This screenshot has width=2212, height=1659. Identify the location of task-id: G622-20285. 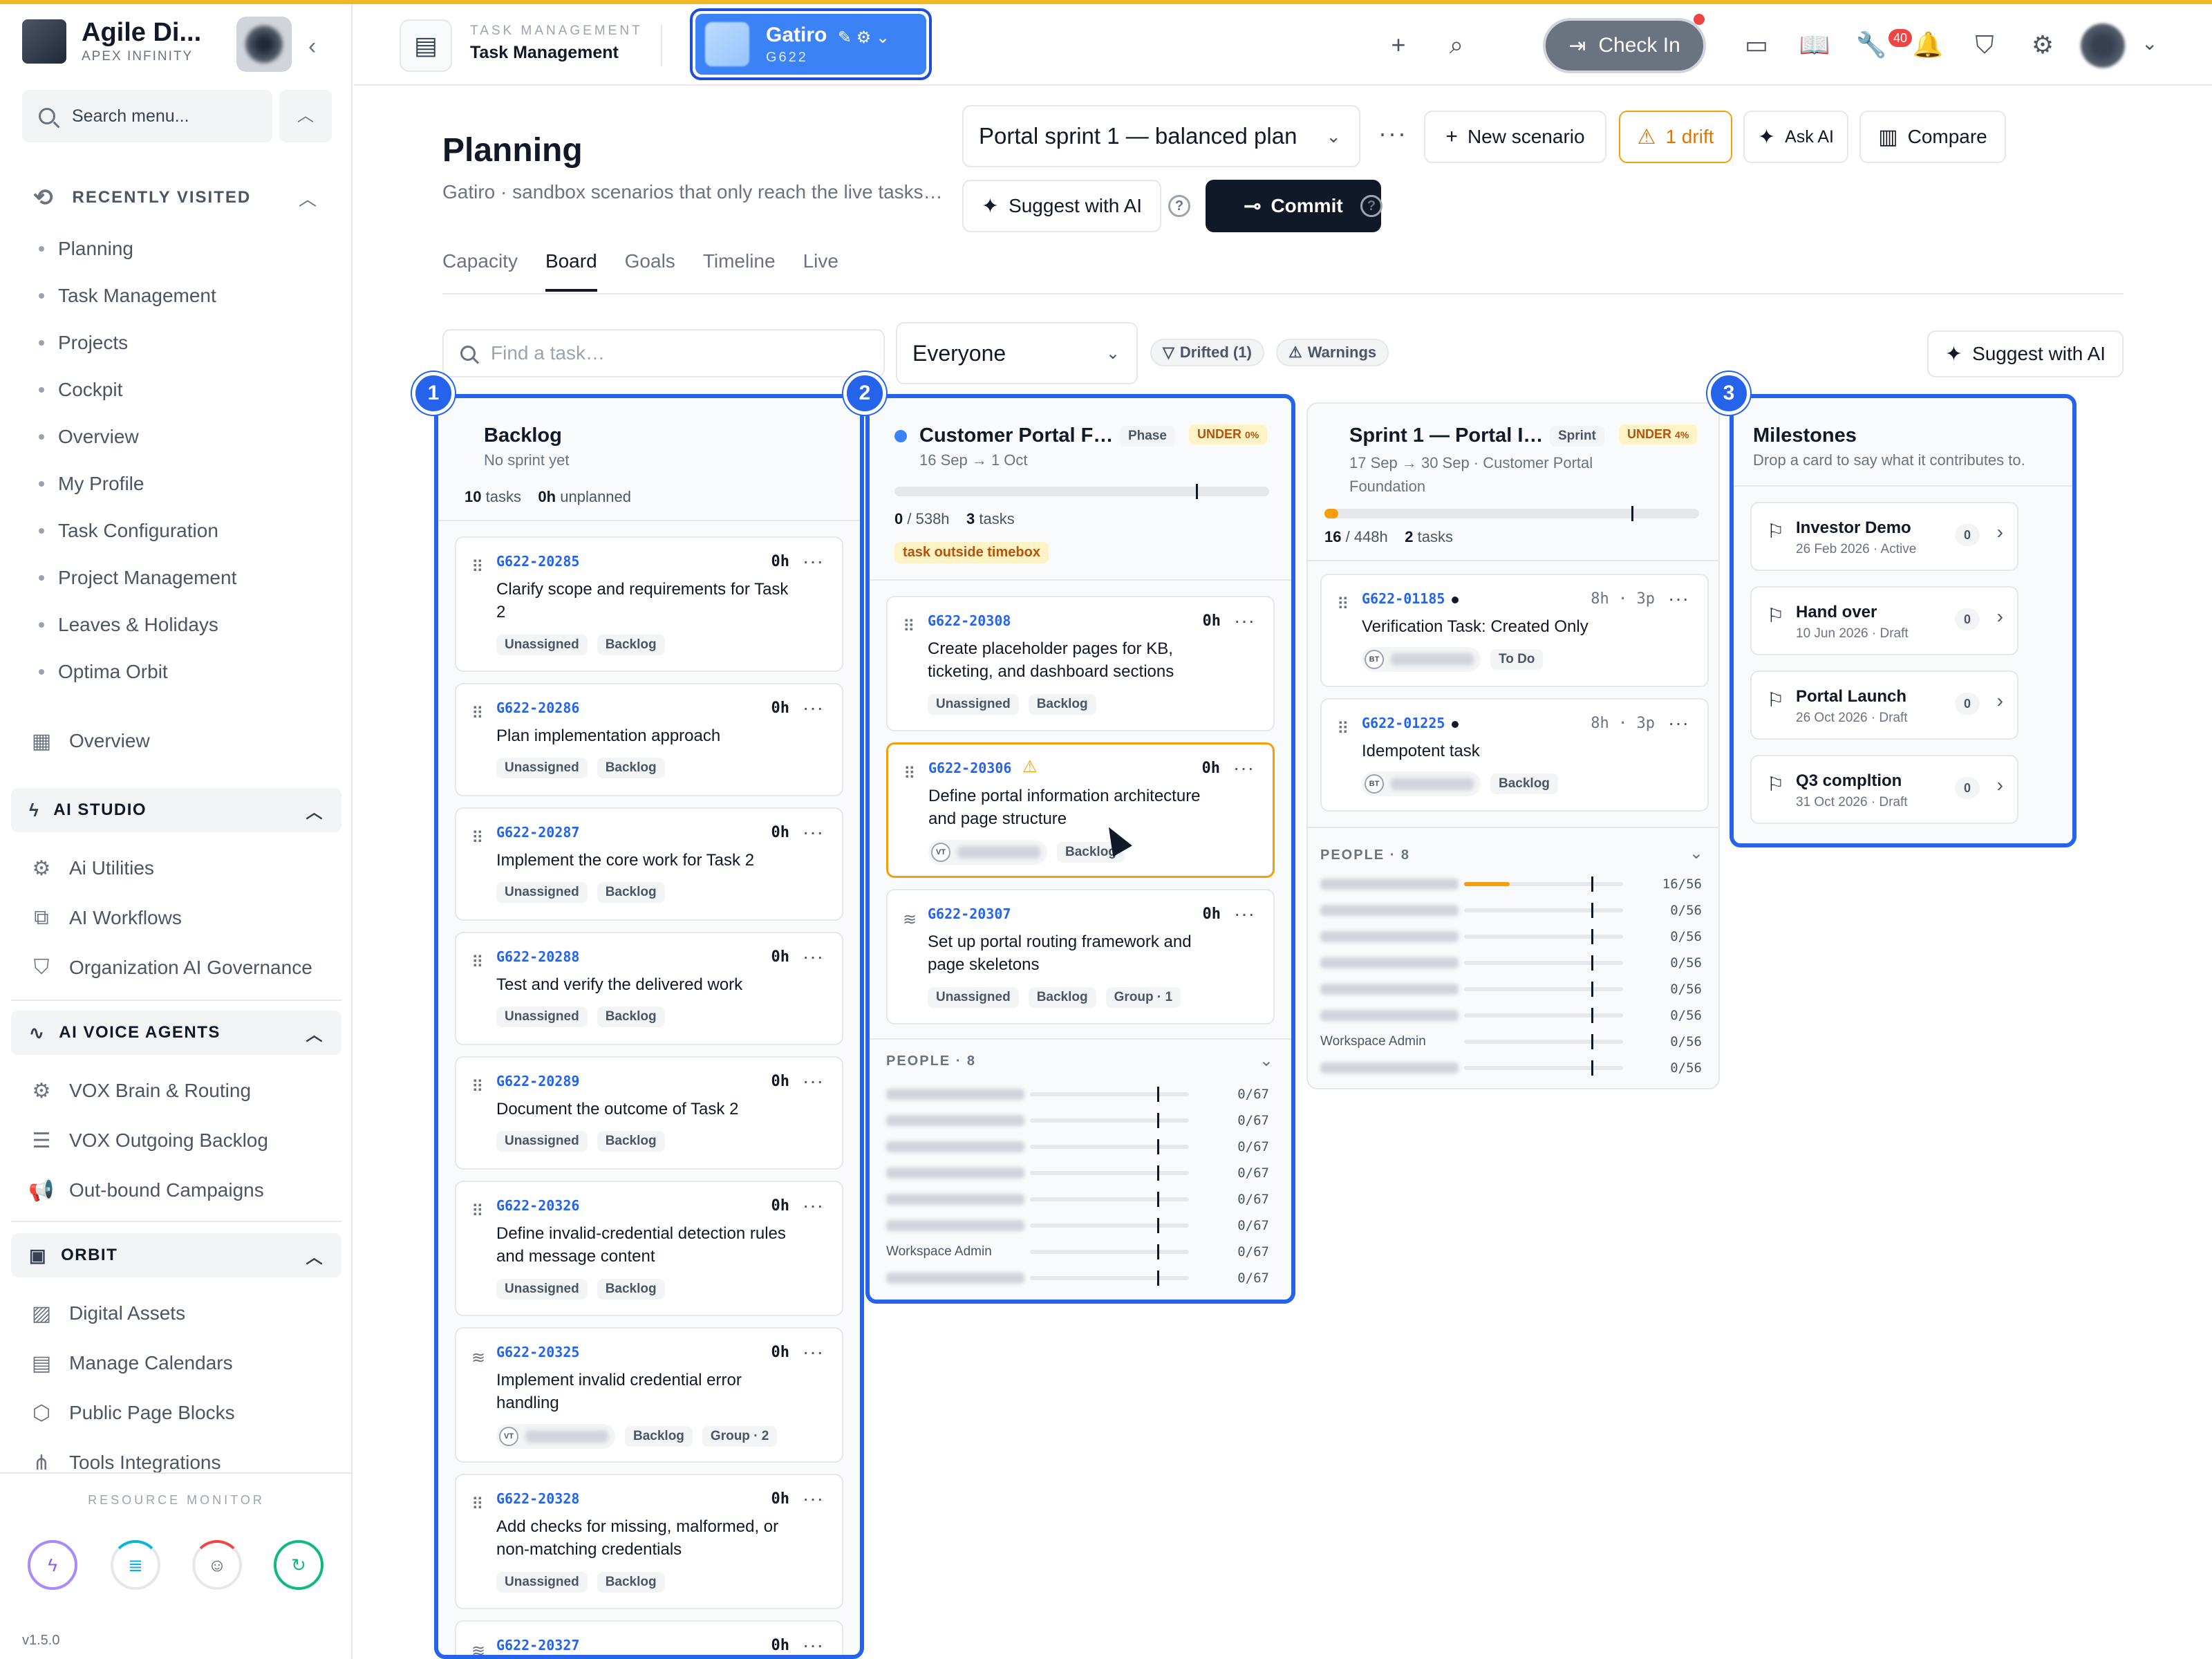
(537, 561).